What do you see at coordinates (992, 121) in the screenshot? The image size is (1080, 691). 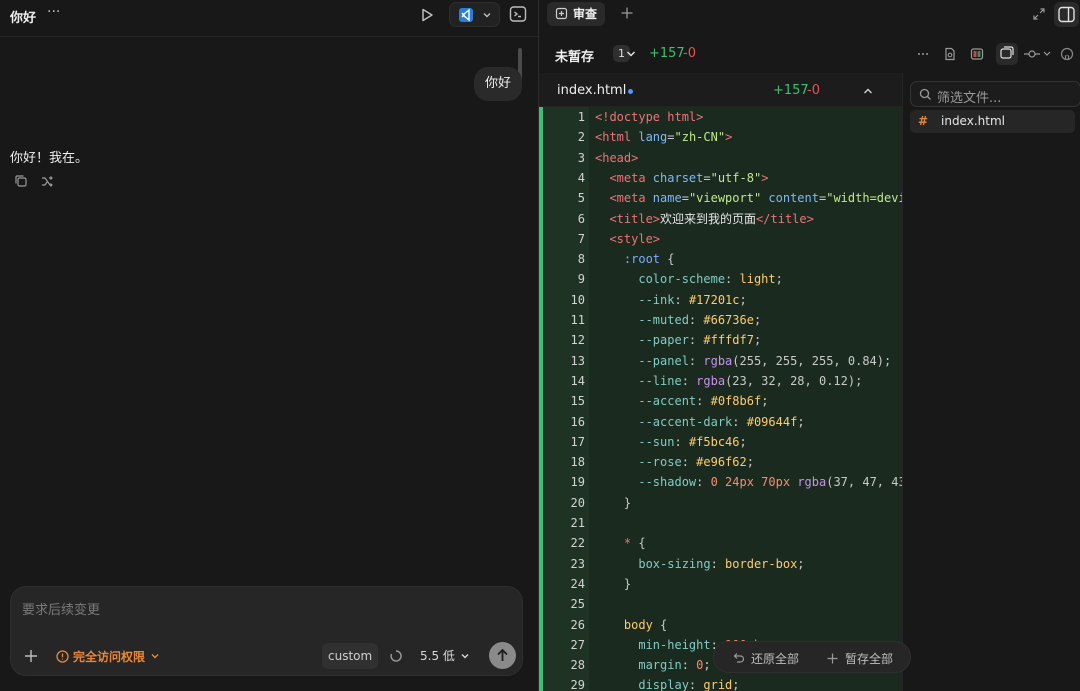 I see `file-list-item: # index.html` at bounding box center [992, 121].